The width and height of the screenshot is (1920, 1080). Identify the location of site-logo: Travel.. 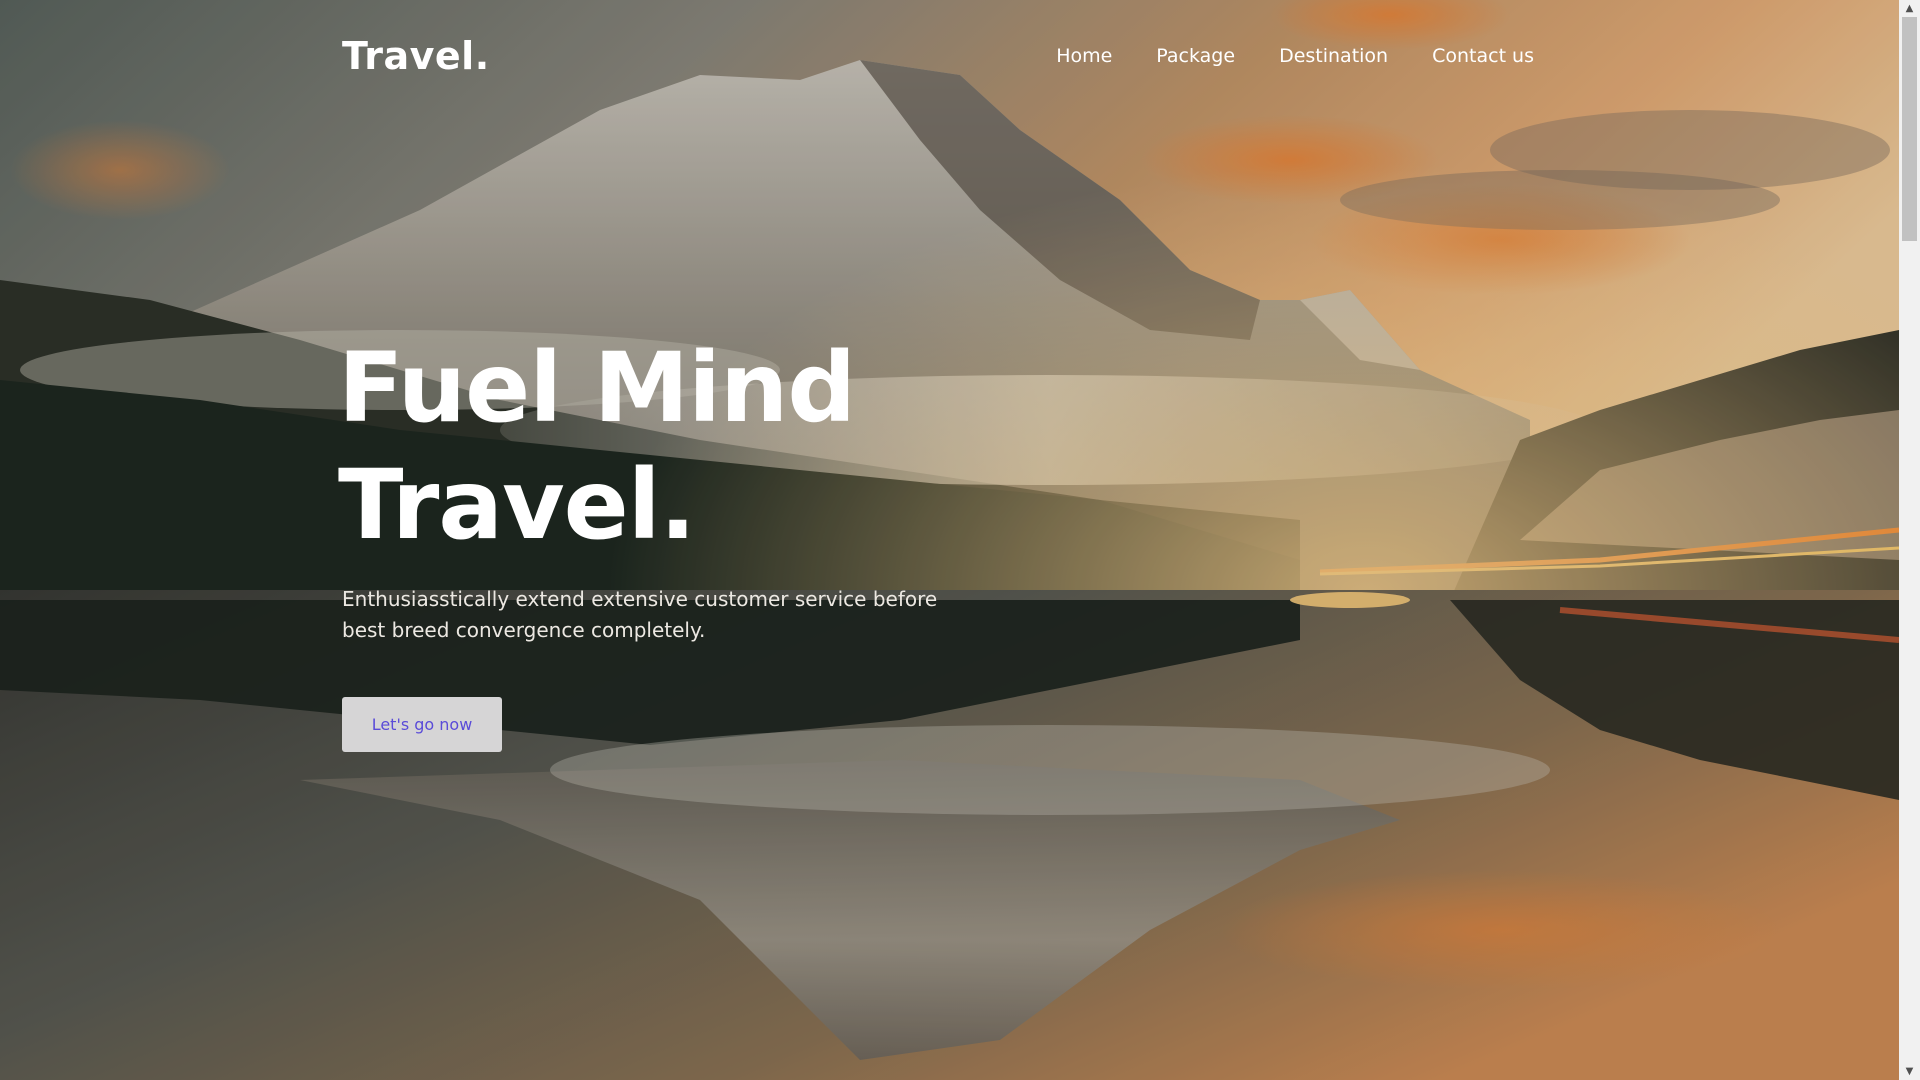
(416, 56).